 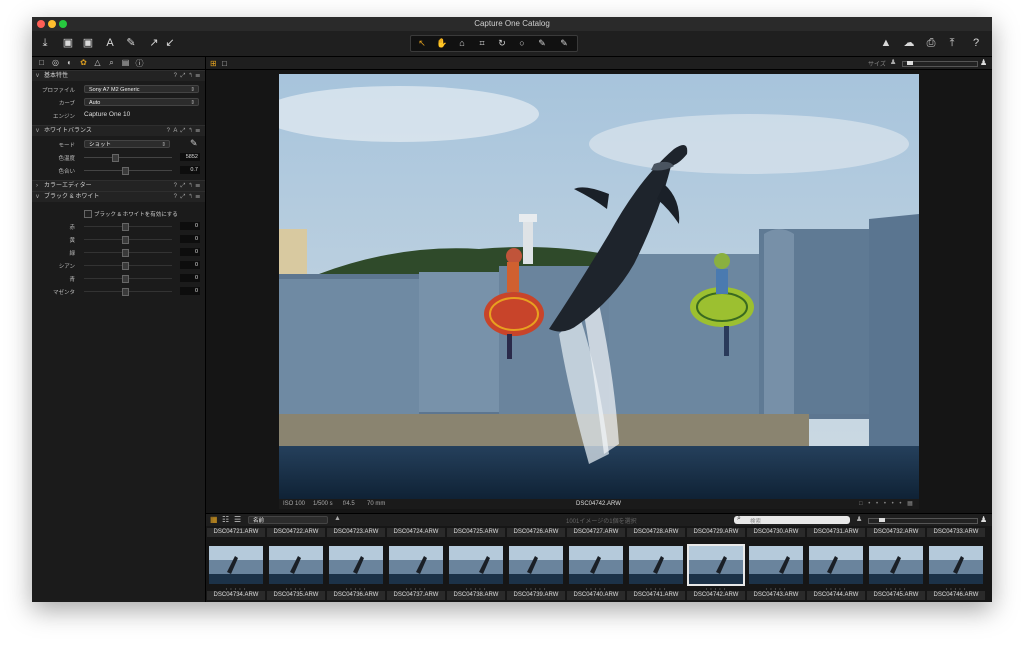 What do you see at coordinates (88, 214) in the screenshot?
I see `bw-enable-checkbox` at bounding box center [88, 214].